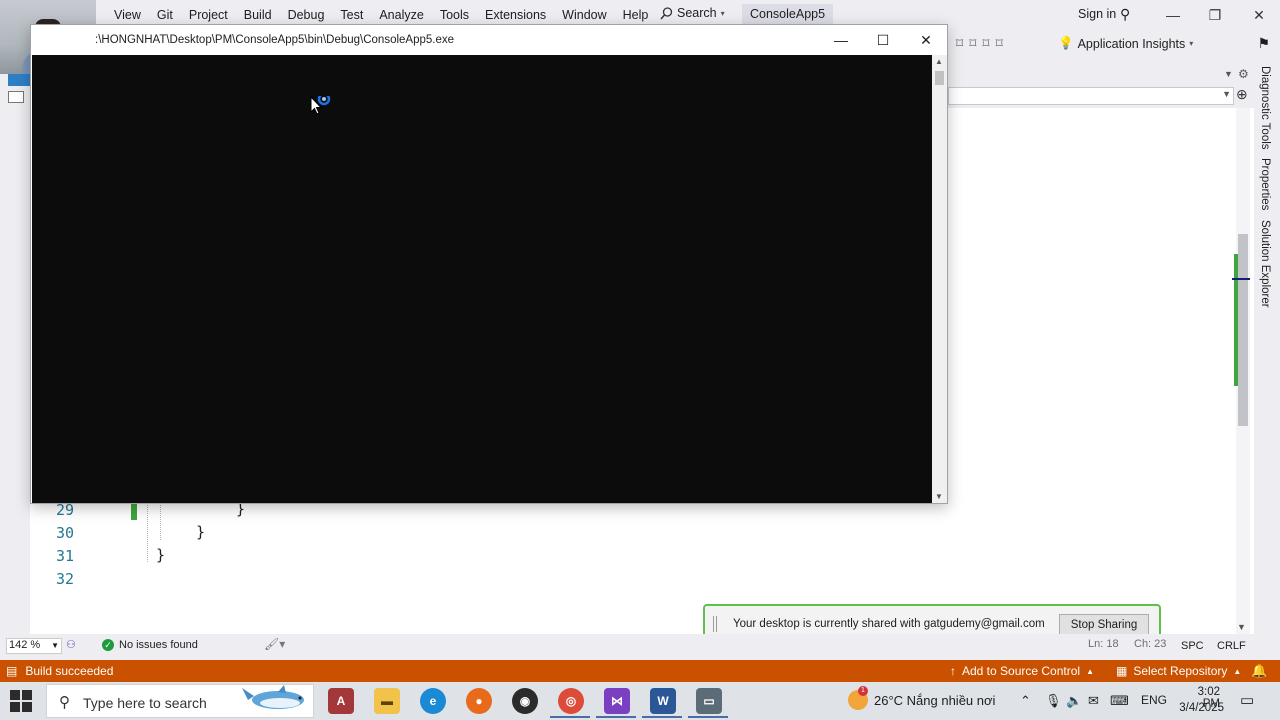 This screenshot has height=720, width=1280. What do you see at coordinates (1154, 700) in the screenshot?
I see `language-indicator: ENG` at bounding box center [1154, 700].